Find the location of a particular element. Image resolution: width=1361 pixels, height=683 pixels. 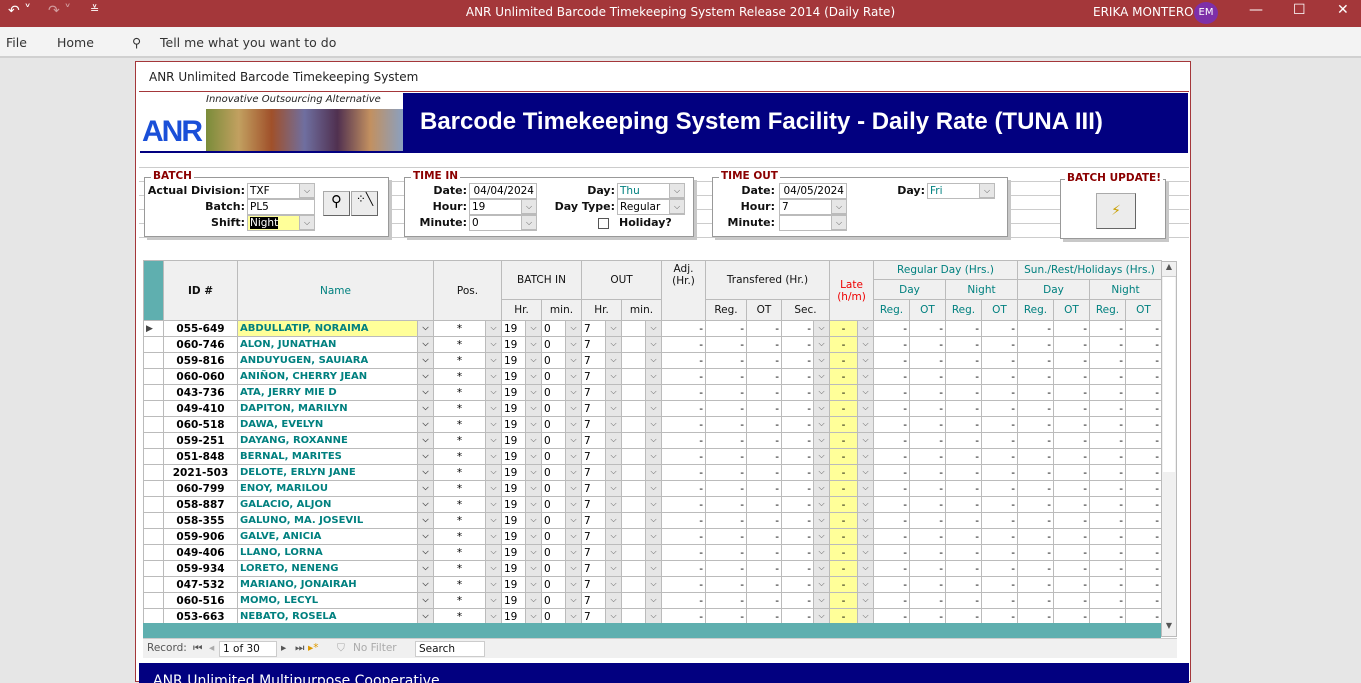

search-box: Search is located at coordinates (450, 649).